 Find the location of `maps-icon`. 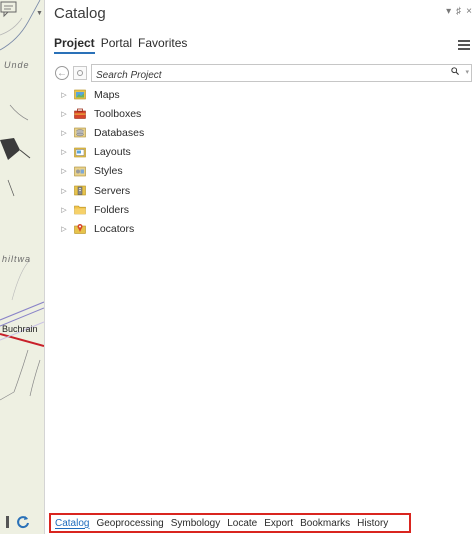

maps-icon is located at coordinates (80, 94).